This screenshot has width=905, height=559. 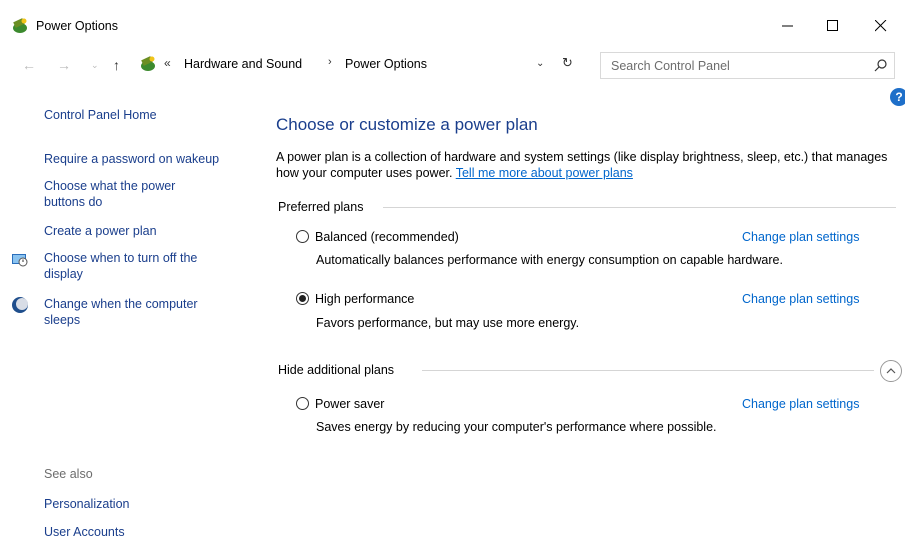 I want to click on plan-high-performance-name: High performance, so click(x=364, y=299).